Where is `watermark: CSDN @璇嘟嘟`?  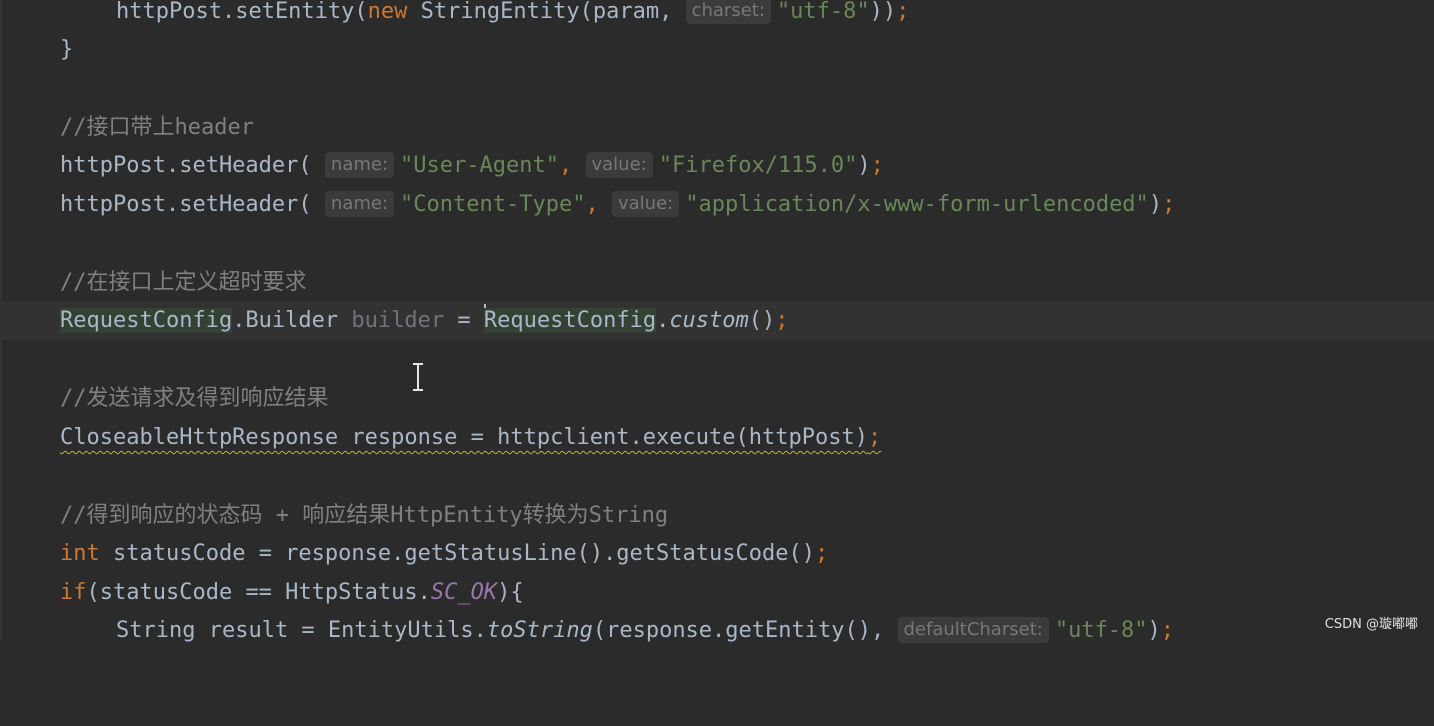
watermark: CSDN @璇嘟嘟 is located at coordinates (1371, 624).